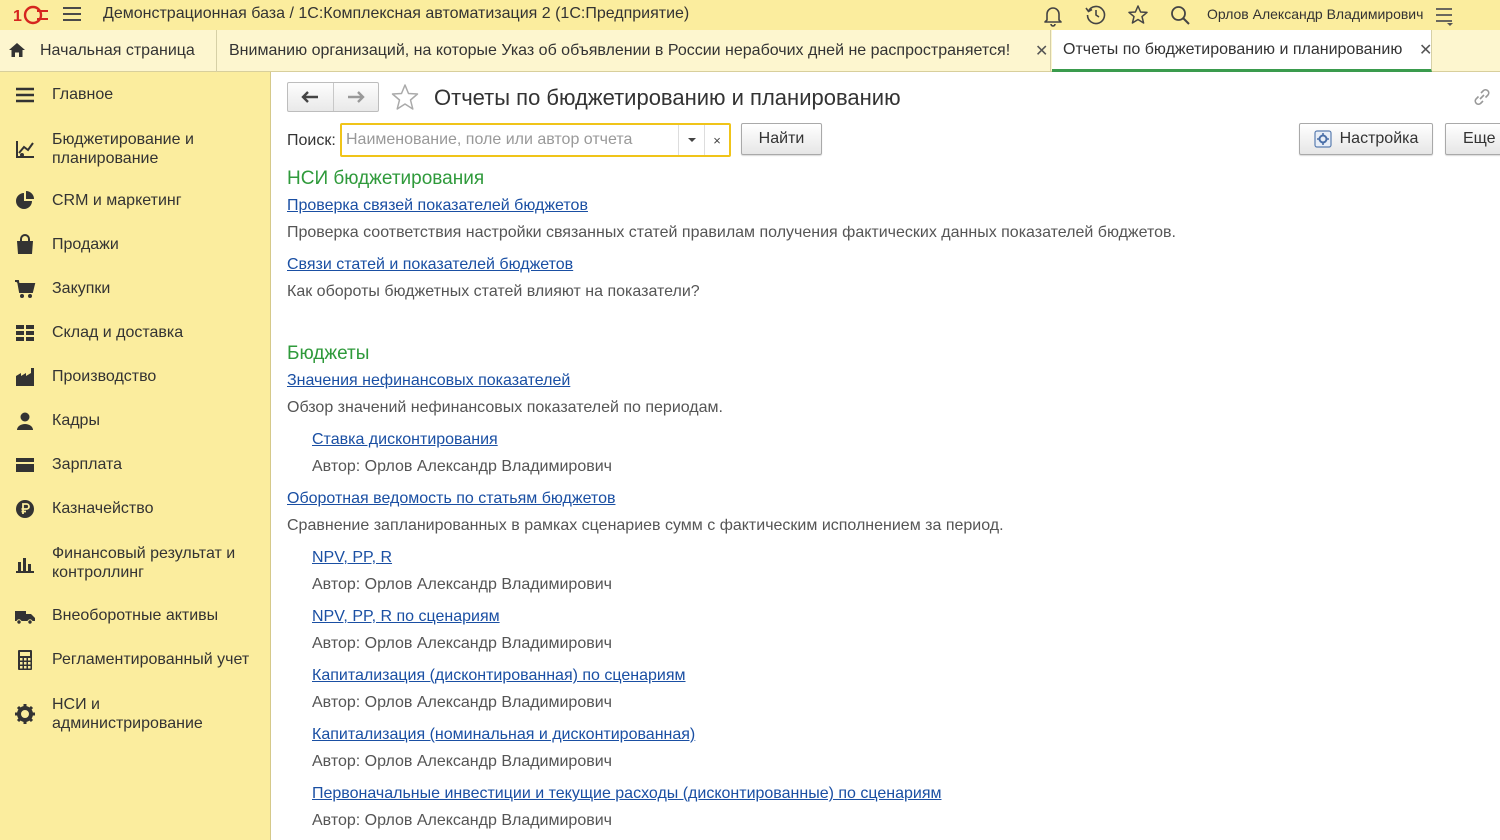  What do you see at coordinates (1472, 139) in the screenshot?
I see `more-button: Еще` at bounding box center [1472, 139].